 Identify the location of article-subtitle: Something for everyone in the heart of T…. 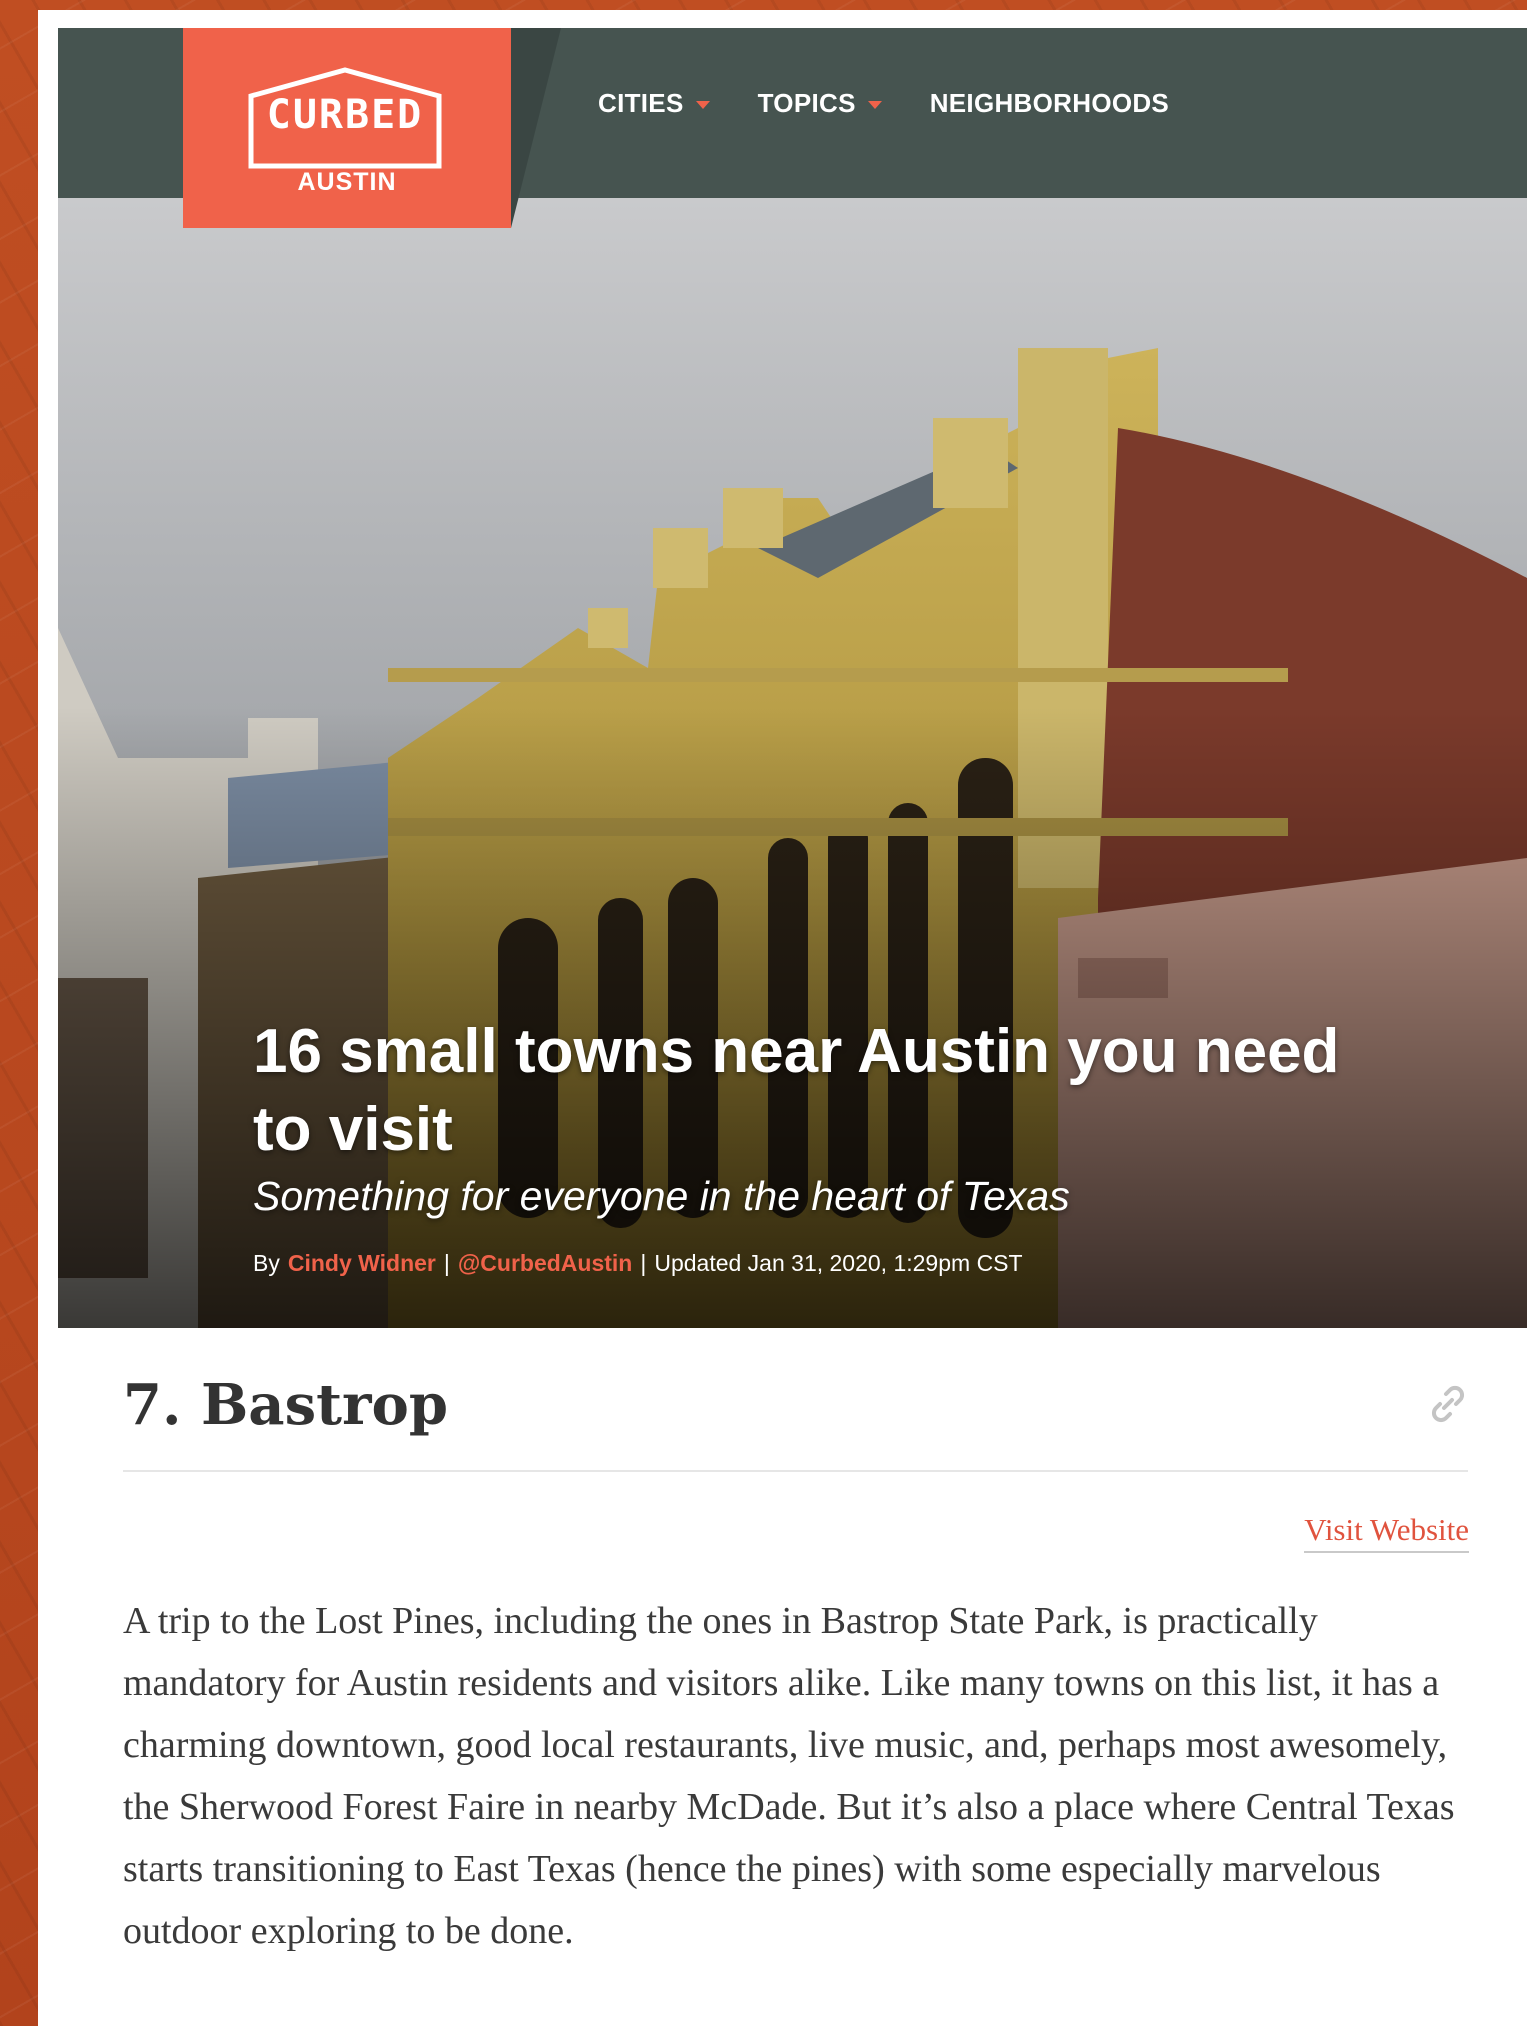
(661, 1196).